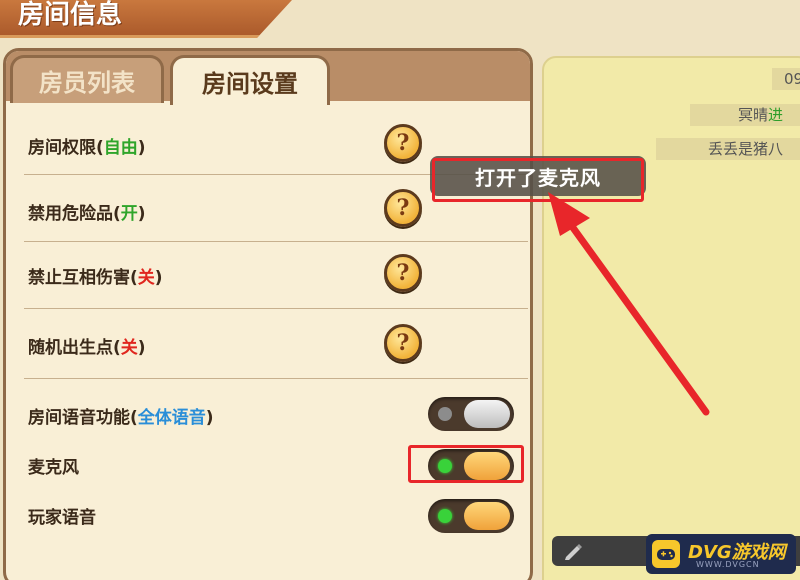 This screenshot has width=800, height=580. What do you see at coordinates (87, 214) in the screenshot?
I see `setting-label: 禁用危险品(开)` at bounding box center [87, 214].